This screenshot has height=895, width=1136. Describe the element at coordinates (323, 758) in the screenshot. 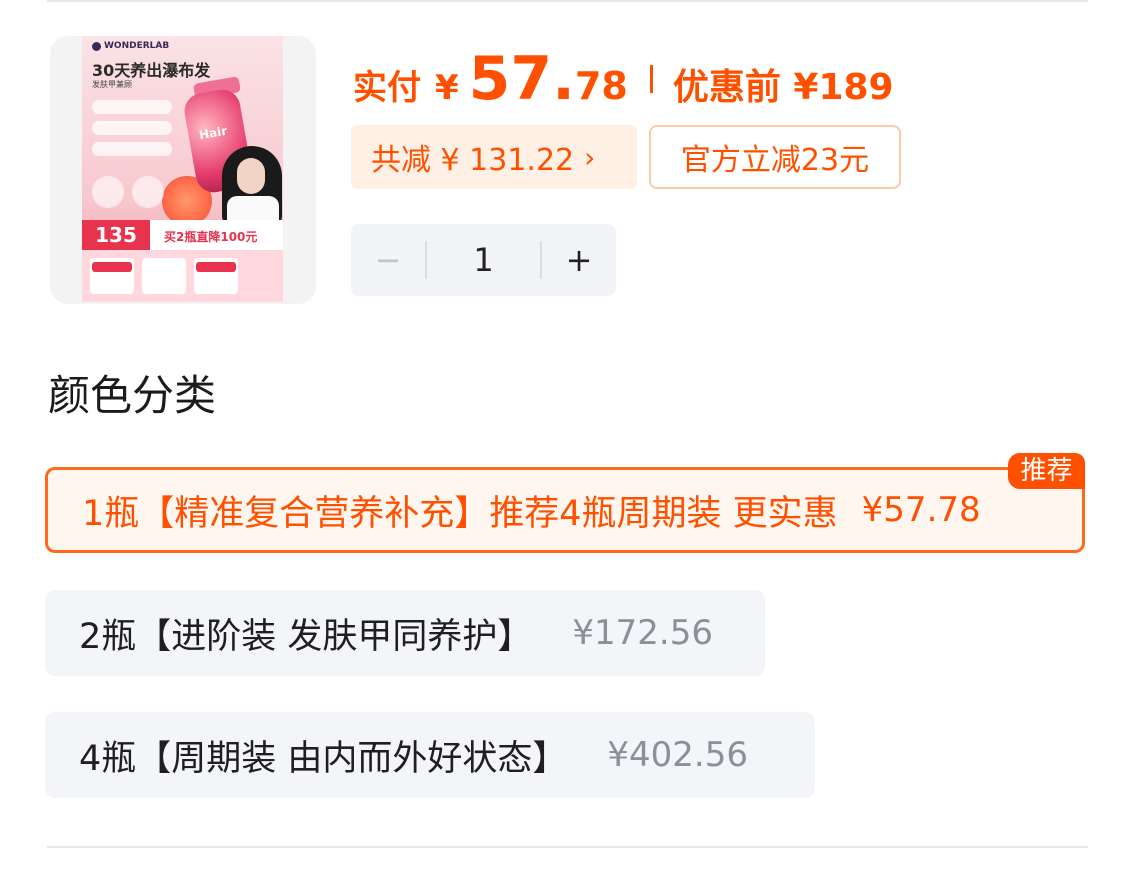

I see `option-label: 4瓶【周期装 由内而外好状态】` at that location.